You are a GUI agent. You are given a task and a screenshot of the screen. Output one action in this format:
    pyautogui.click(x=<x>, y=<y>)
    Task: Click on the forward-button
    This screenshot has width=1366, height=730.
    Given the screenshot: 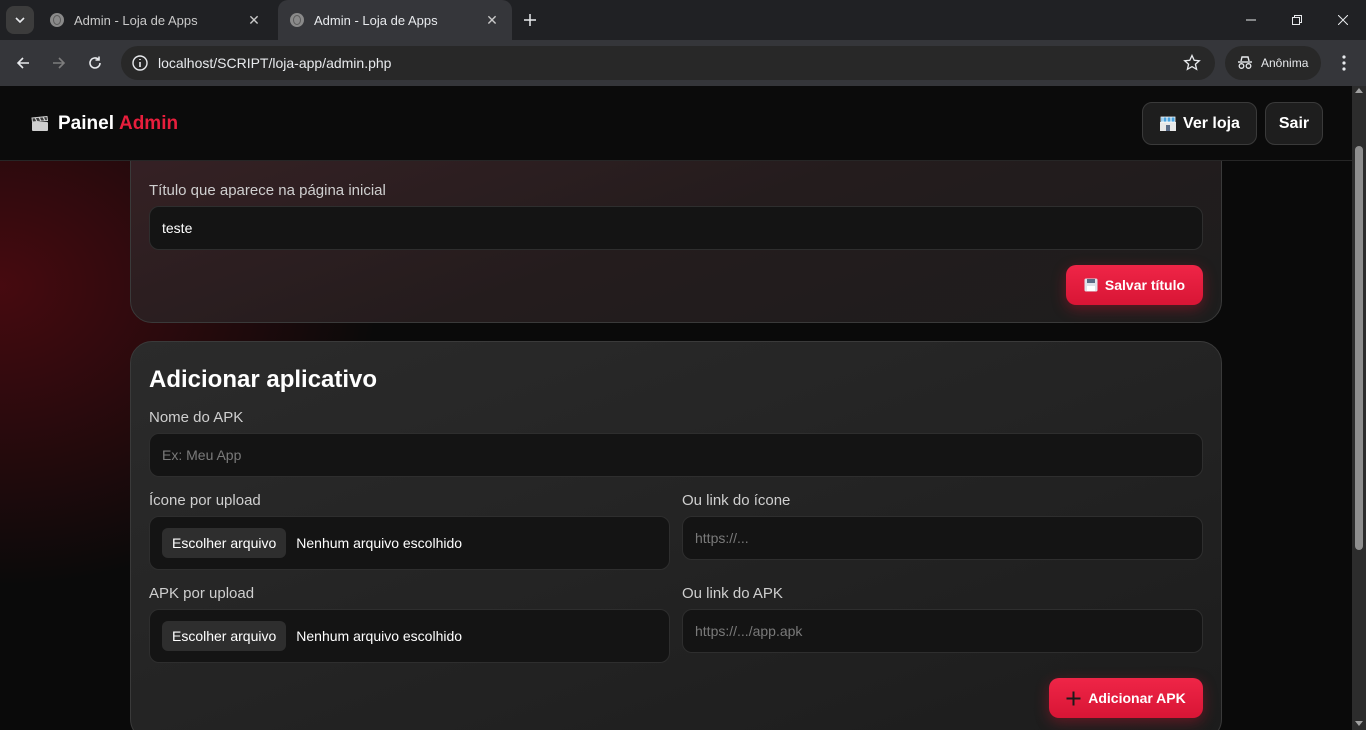 What is the action you would take?
    pyautogui.click(x=59, y=63)
    